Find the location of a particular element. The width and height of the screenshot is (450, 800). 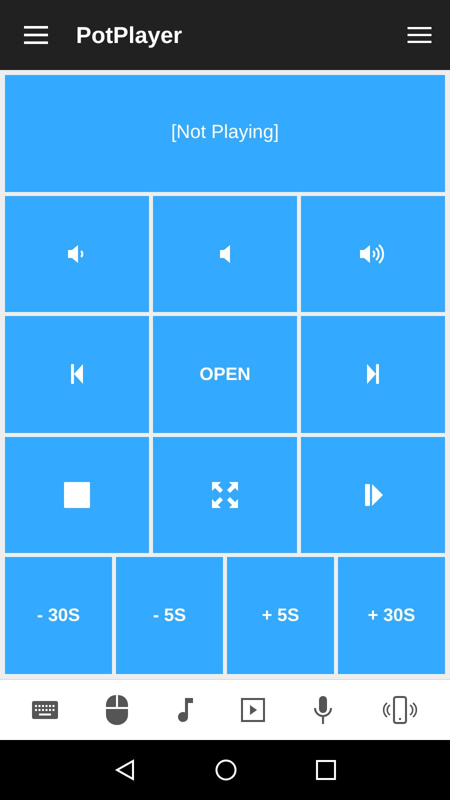

control-button: + 5S is located at coordinates (280, 615).